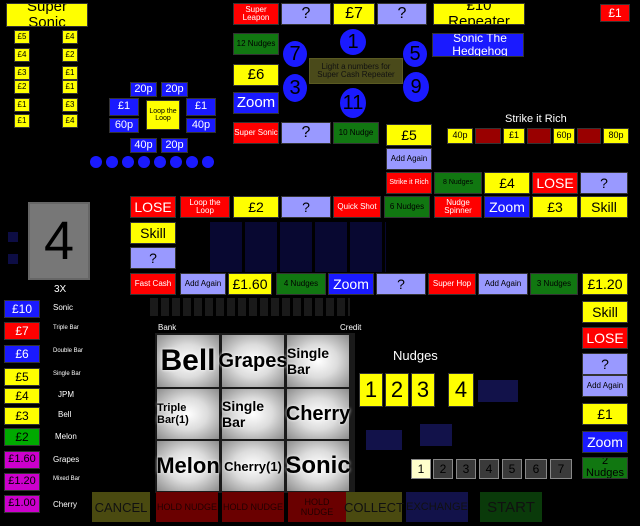 The height and width of the screenshot is (526, 640). What do you see at coordinates (421, 469) in the screenshot?
I see `nudge-step: 1` at bounding box center [421, 469].